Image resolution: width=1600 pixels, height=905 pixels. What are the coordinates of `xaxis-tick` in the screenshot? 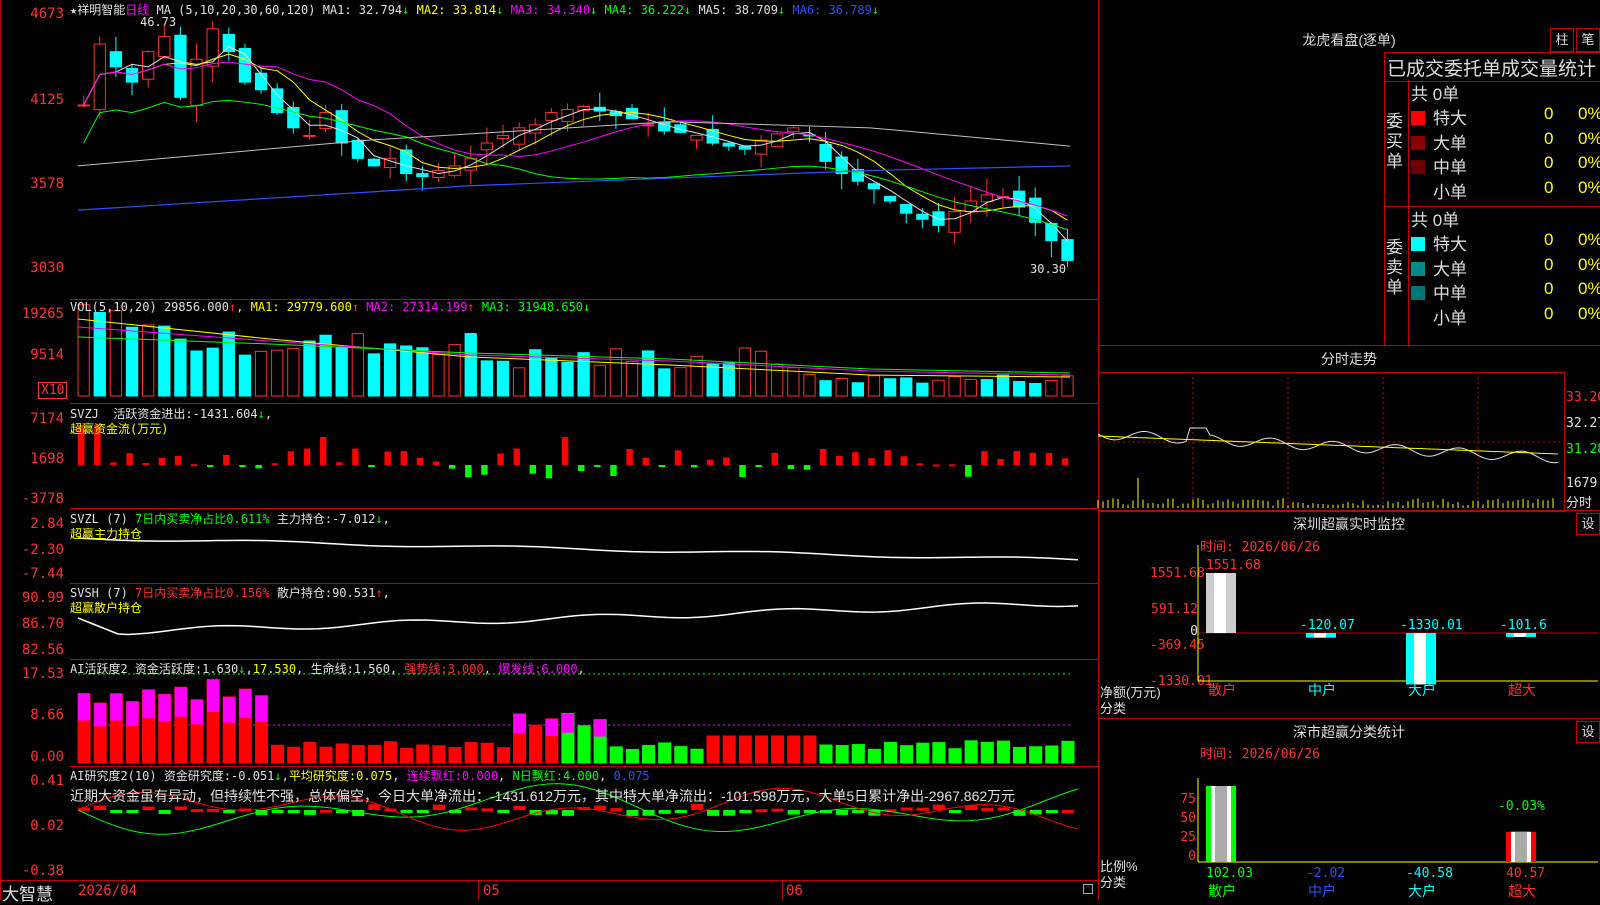 It's located at (478, 890).